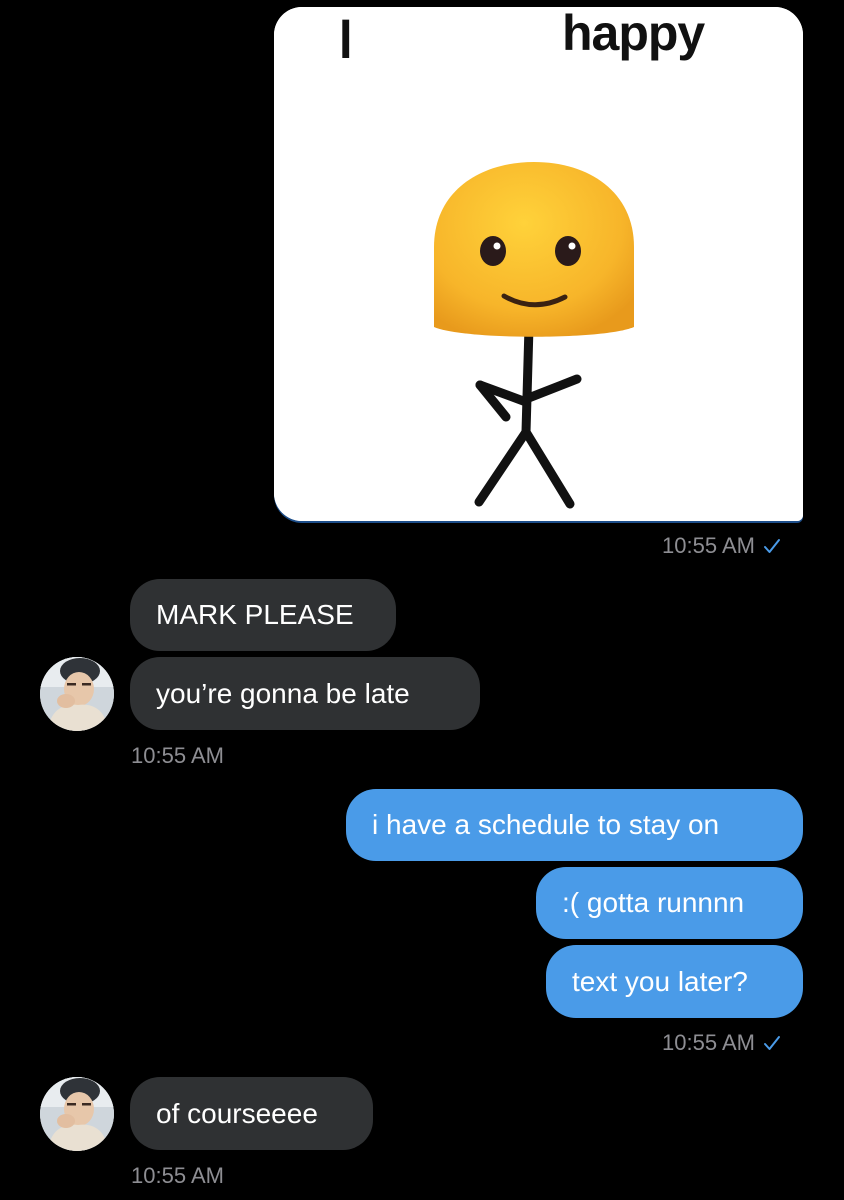 The width and height of the screenshot is (844, 1200). What do you see at coordinates (283, 693) in the screenshot?
I see `message-text: you’re gonna be late` at bounding box center [283, 693].